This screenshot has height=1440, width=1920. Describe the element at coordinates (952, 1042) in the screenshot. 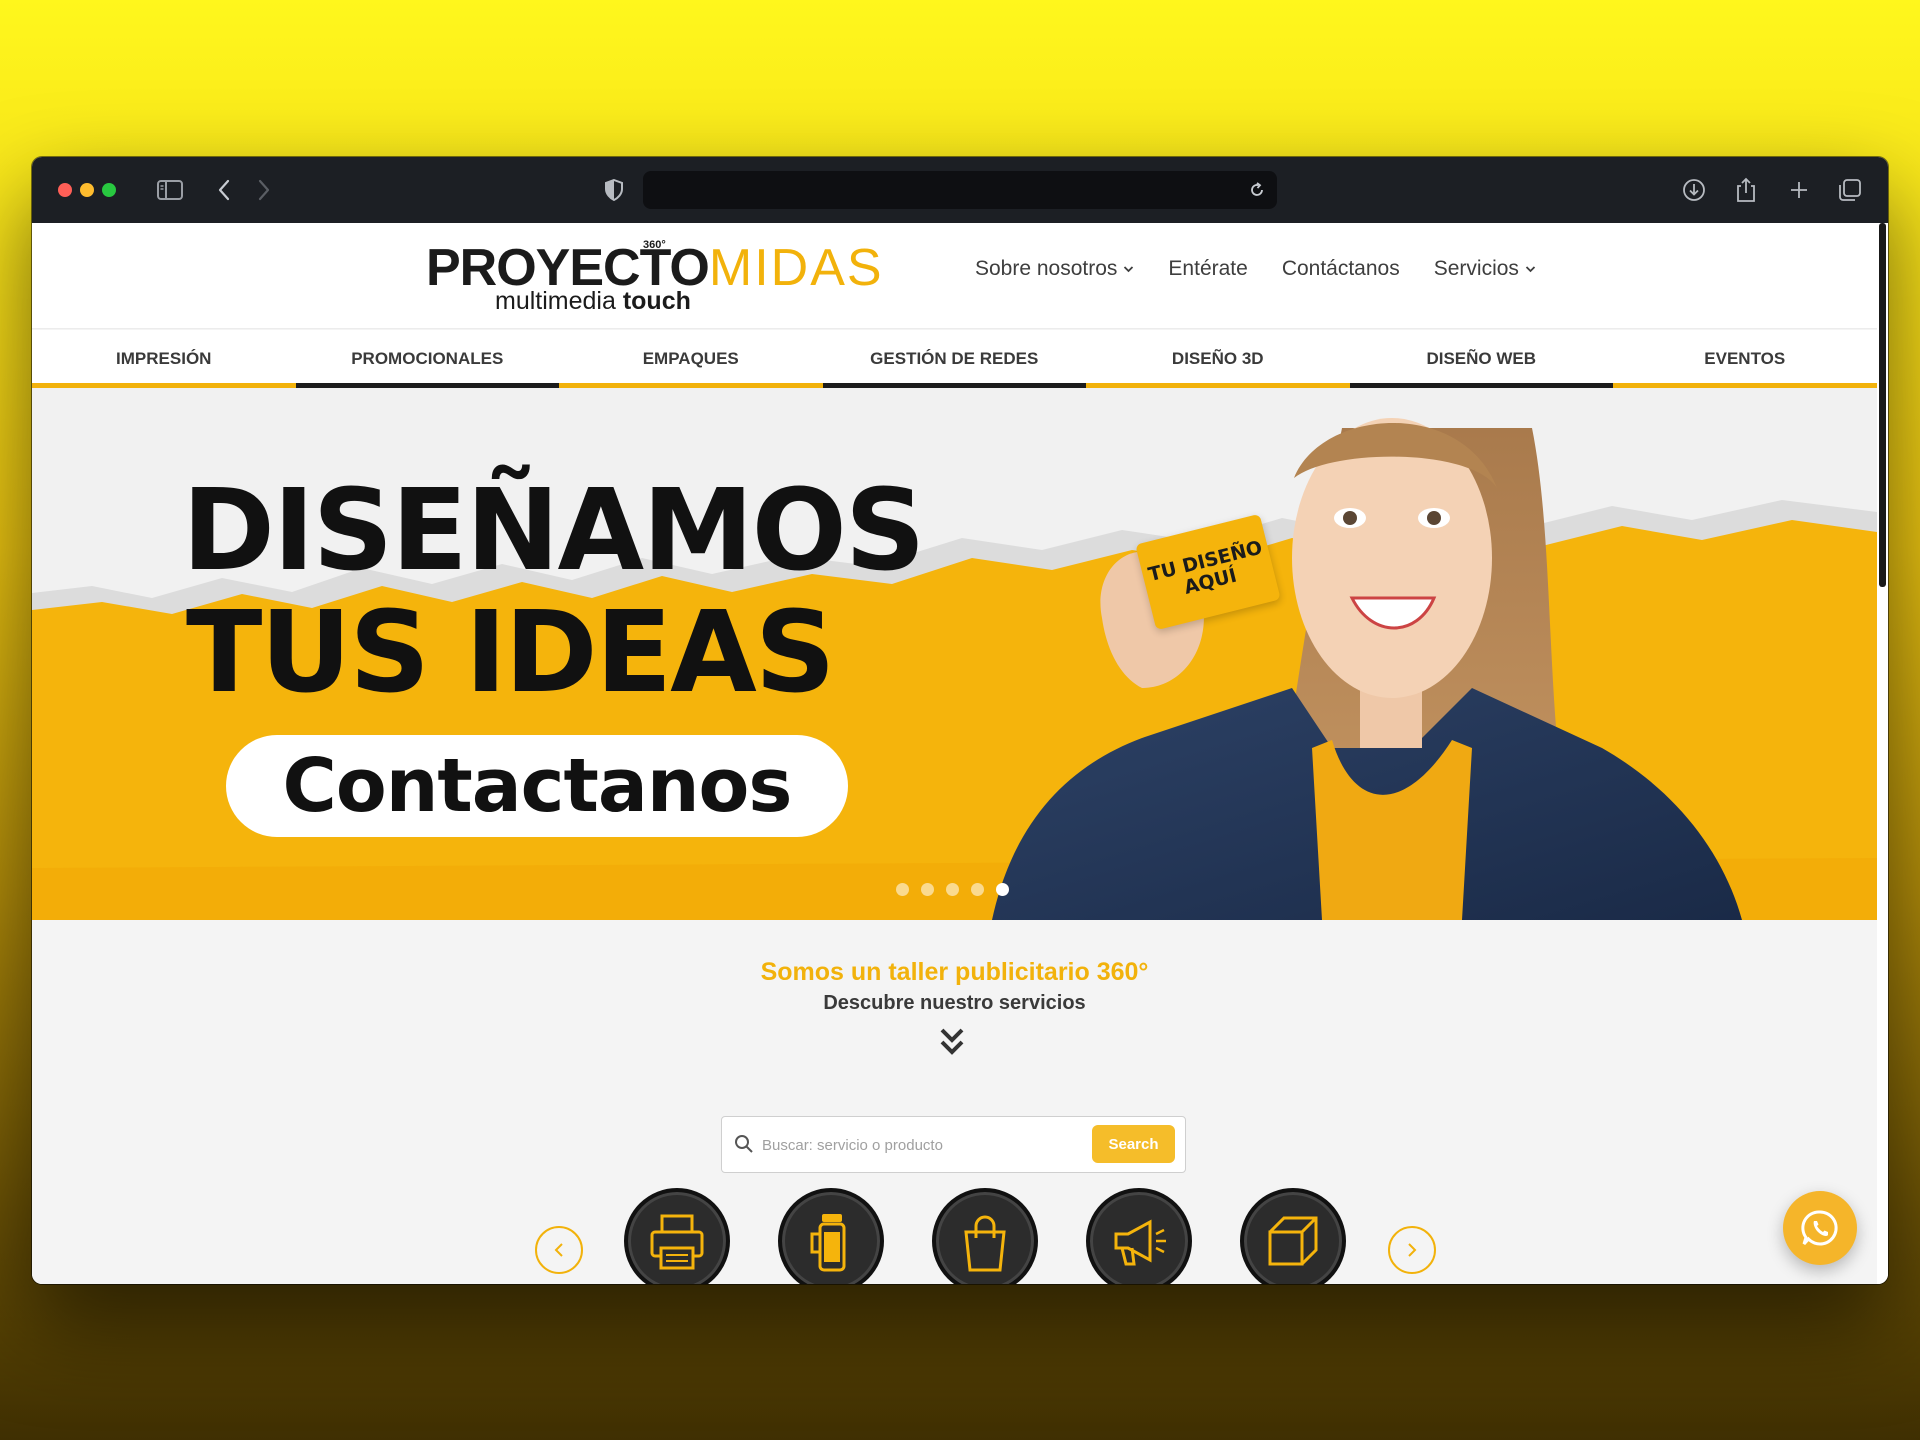

I see `double-chevron-down-icon` at that location.